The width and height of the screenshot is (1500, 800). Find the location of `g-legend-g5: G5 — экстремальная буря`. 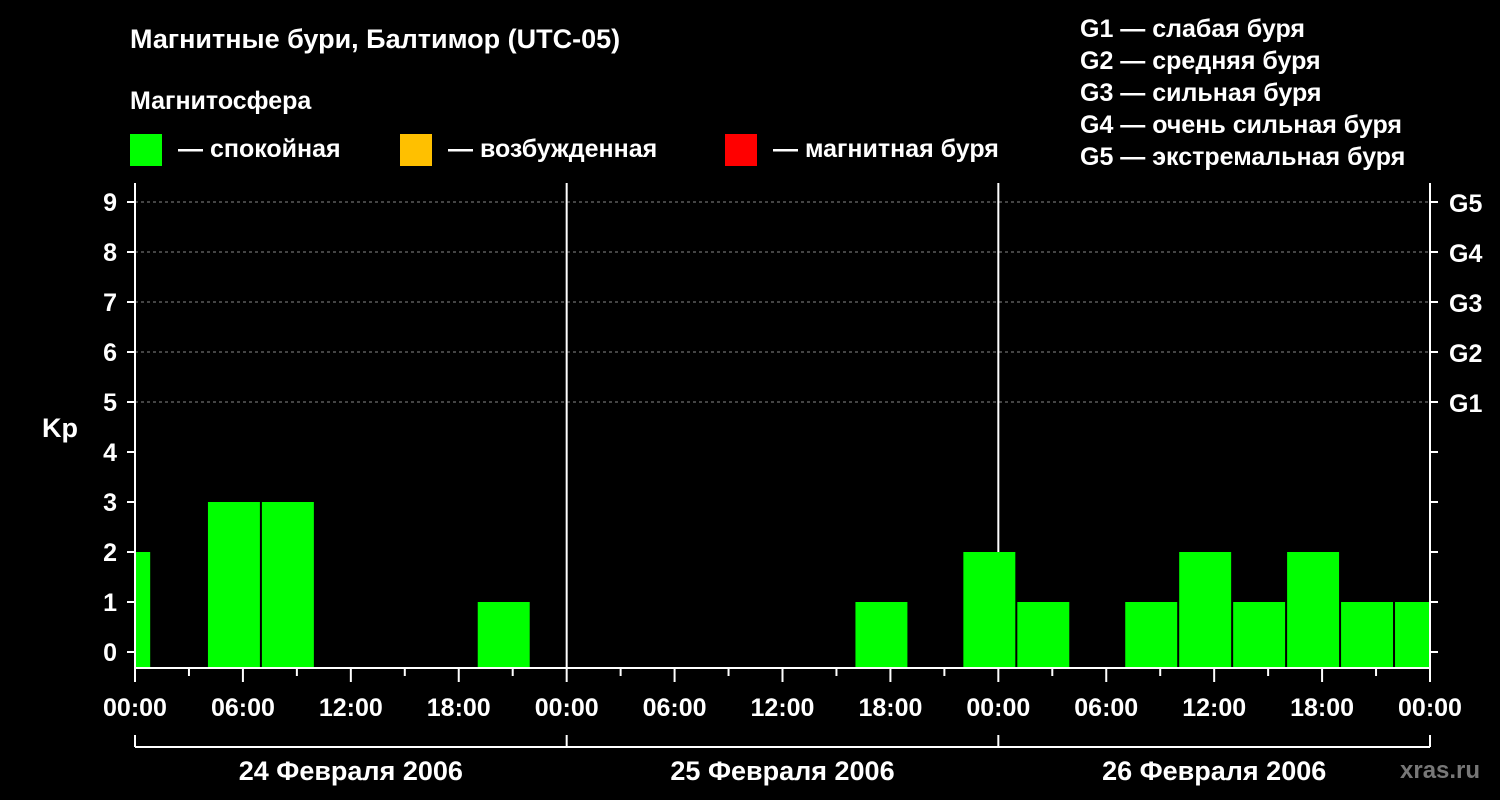

g-legend-g5: G5 — экстремальная буря is located at coordinates (1242, 157).